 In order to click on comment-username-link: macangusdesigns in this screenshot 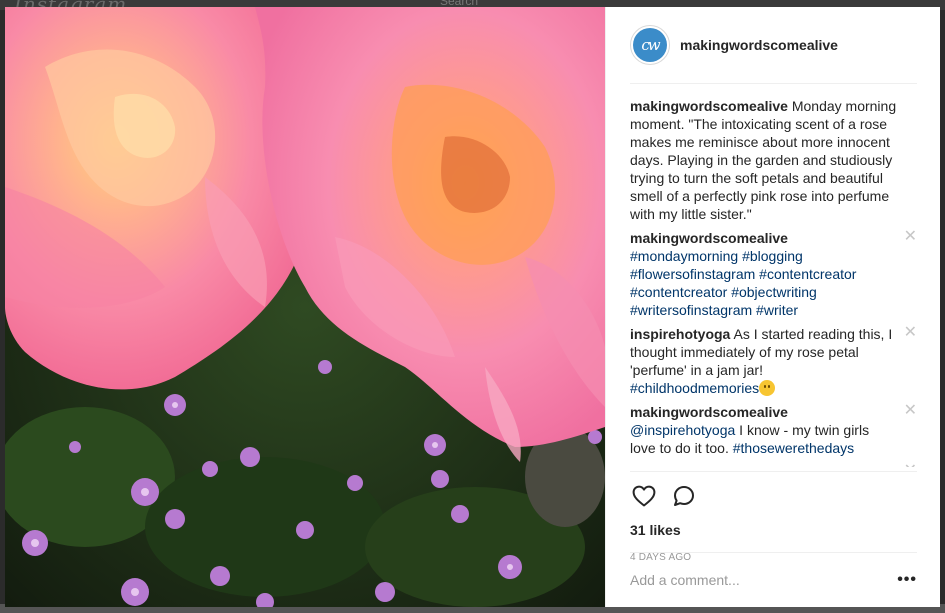, I will do `click(691, 465)`.